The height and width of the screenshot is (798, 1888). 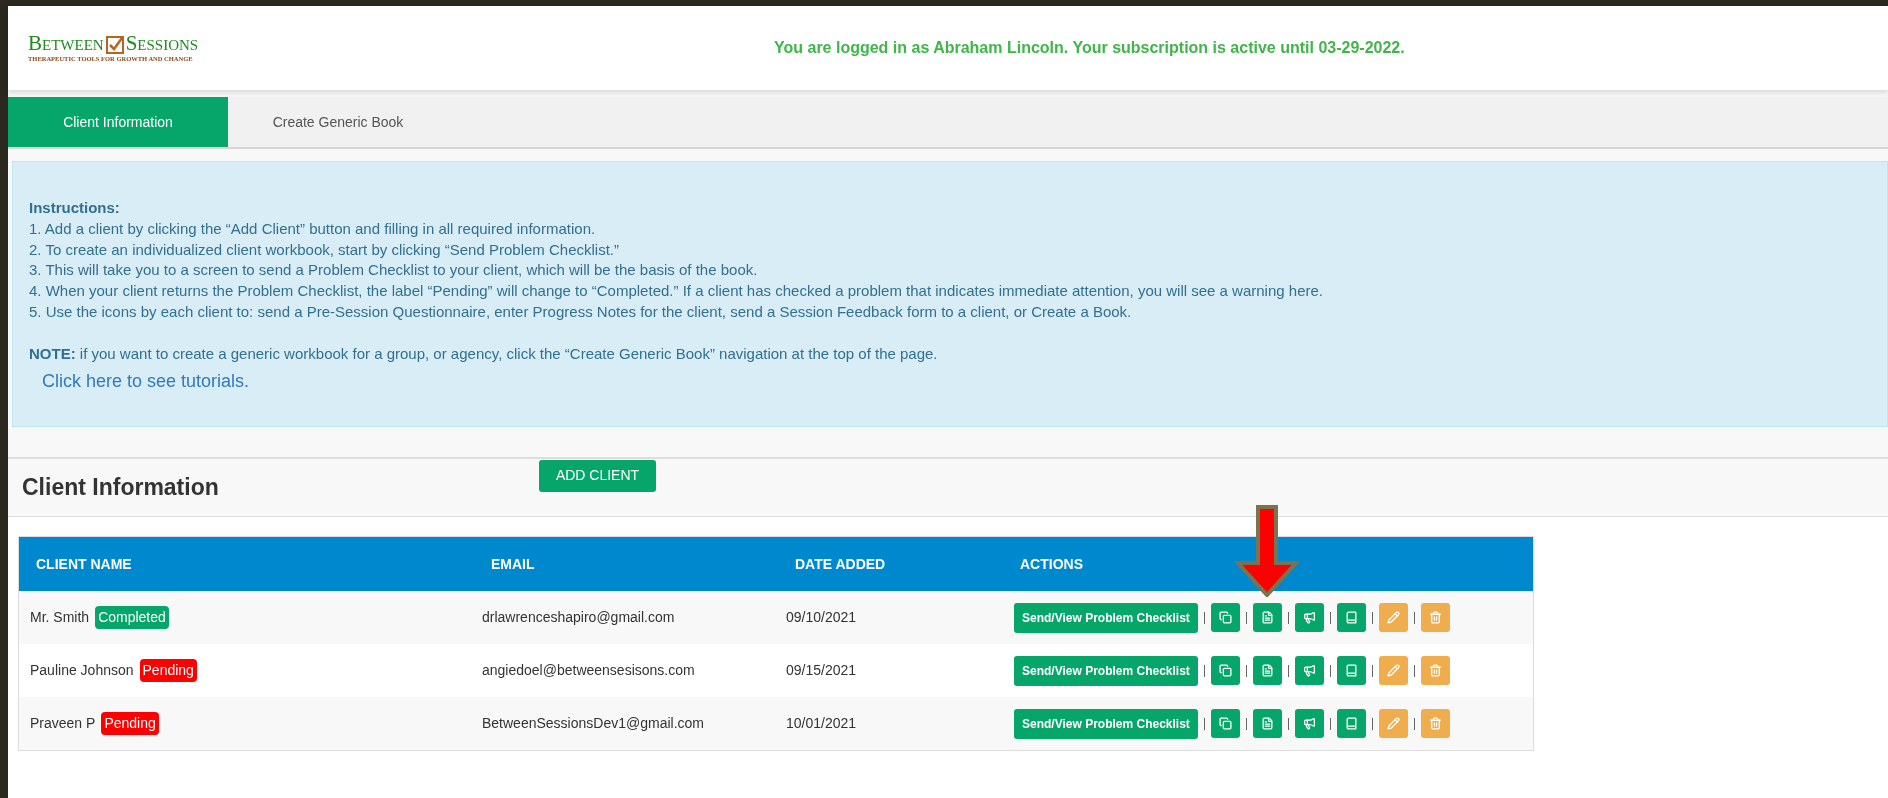 I want to click on logo-text: SESSIONS, so click(x=162, y=43).